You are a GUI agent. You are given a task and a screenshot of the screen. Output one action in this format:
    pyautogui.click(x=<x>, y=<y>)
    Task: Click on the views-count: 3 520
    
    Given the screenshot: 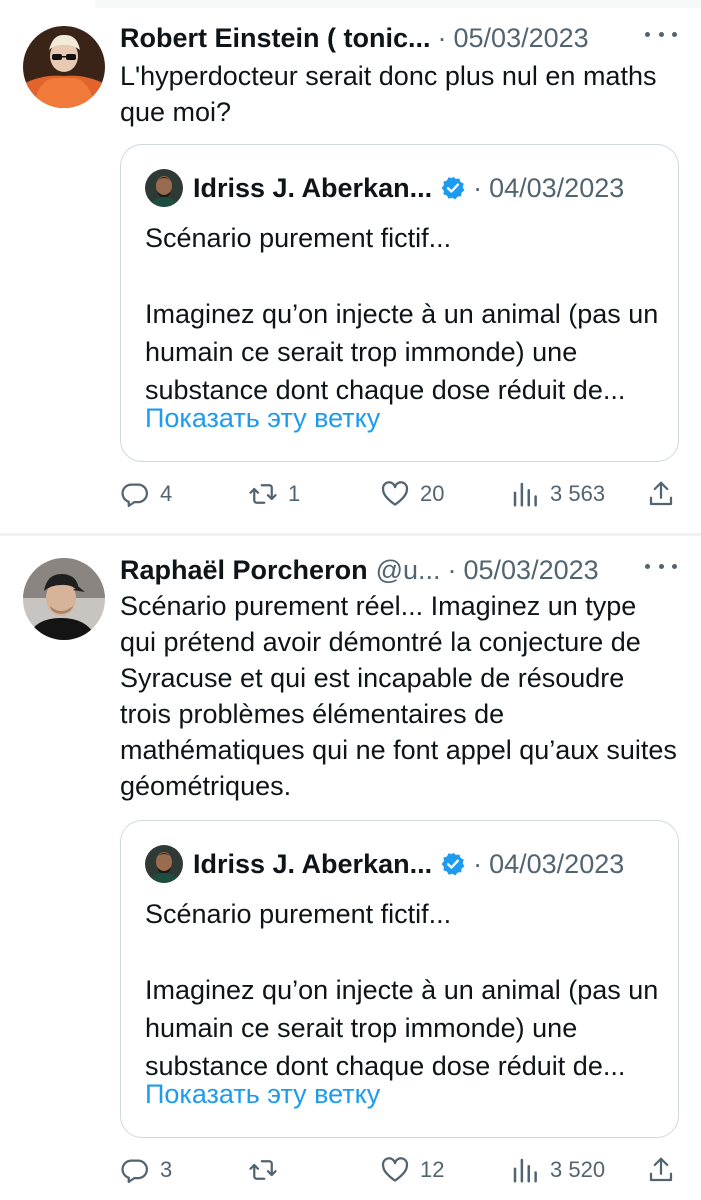 What is the action you would take?
    pyautogui.click(x=578, y=1169)
    